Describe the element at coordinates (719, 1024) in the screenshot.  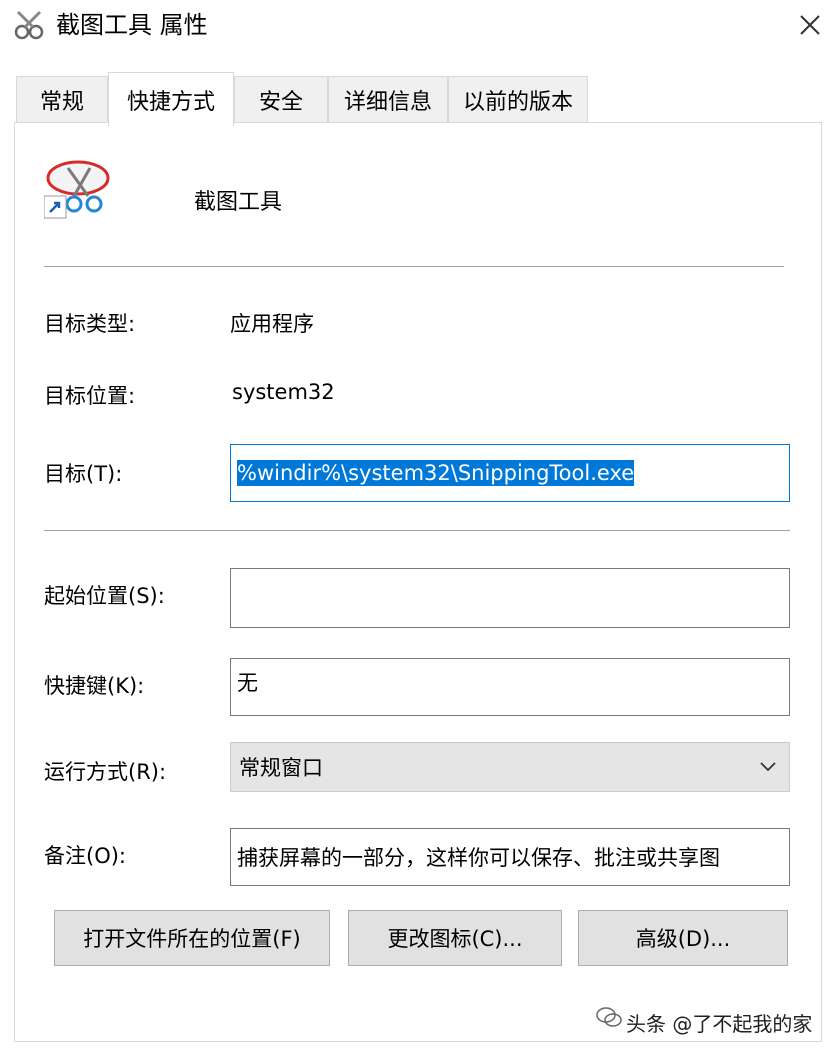
I see `watermark-text: 头条 @了不起我的家` at that location.